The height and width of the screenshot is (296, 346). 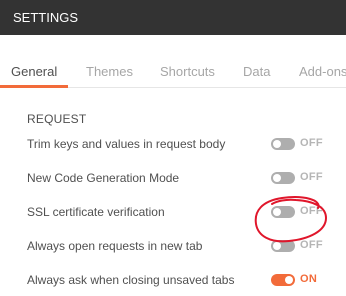 I want to click on window-titlebar: SETTINGS, so click(x=173, y=17).